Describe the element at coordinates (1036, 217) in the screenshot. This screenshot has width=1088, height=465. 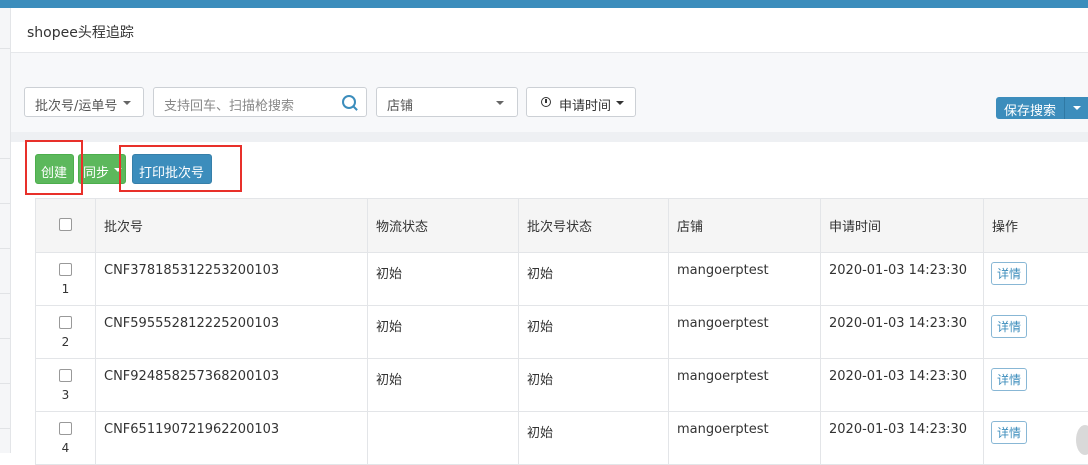
I see `column-header: 操作` at that location.